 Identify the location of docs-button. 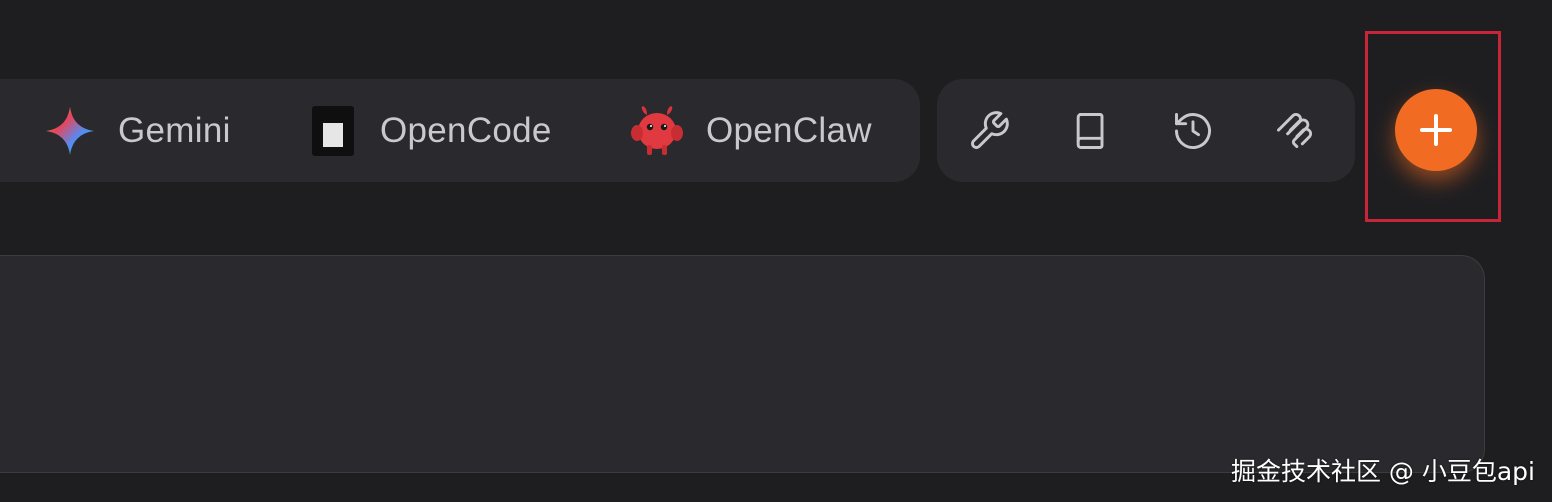
(1091, 131).